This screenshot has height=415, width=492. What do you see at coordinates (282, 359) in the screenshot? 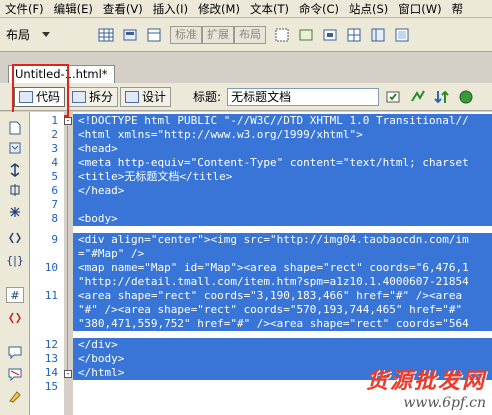
I see `code-line: </body>` at bounding box center [282, 359].